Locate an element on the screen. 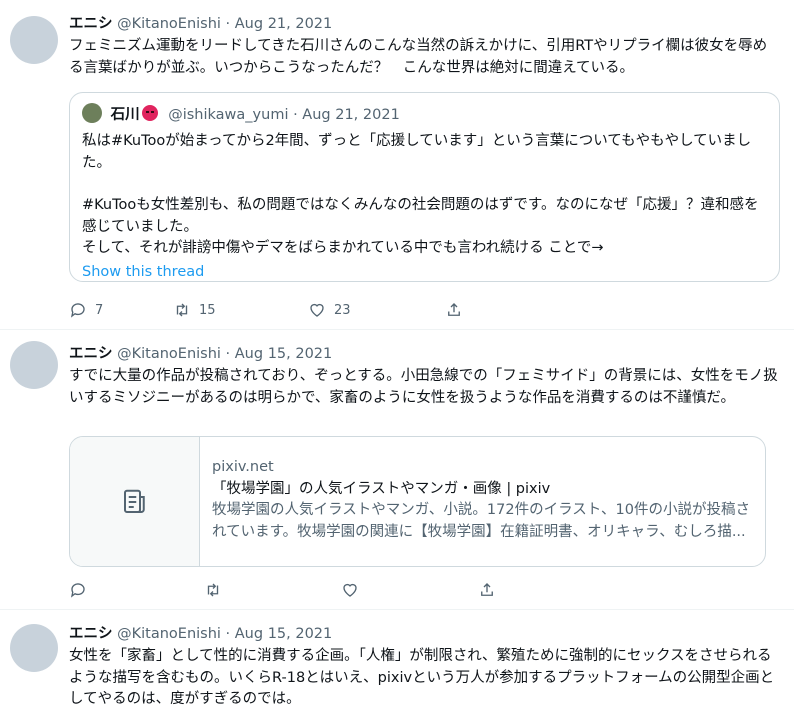 This screenshot has height=720, width=794. timestamp: · Aug 21, 2021 is located at coordinates (279, 24).